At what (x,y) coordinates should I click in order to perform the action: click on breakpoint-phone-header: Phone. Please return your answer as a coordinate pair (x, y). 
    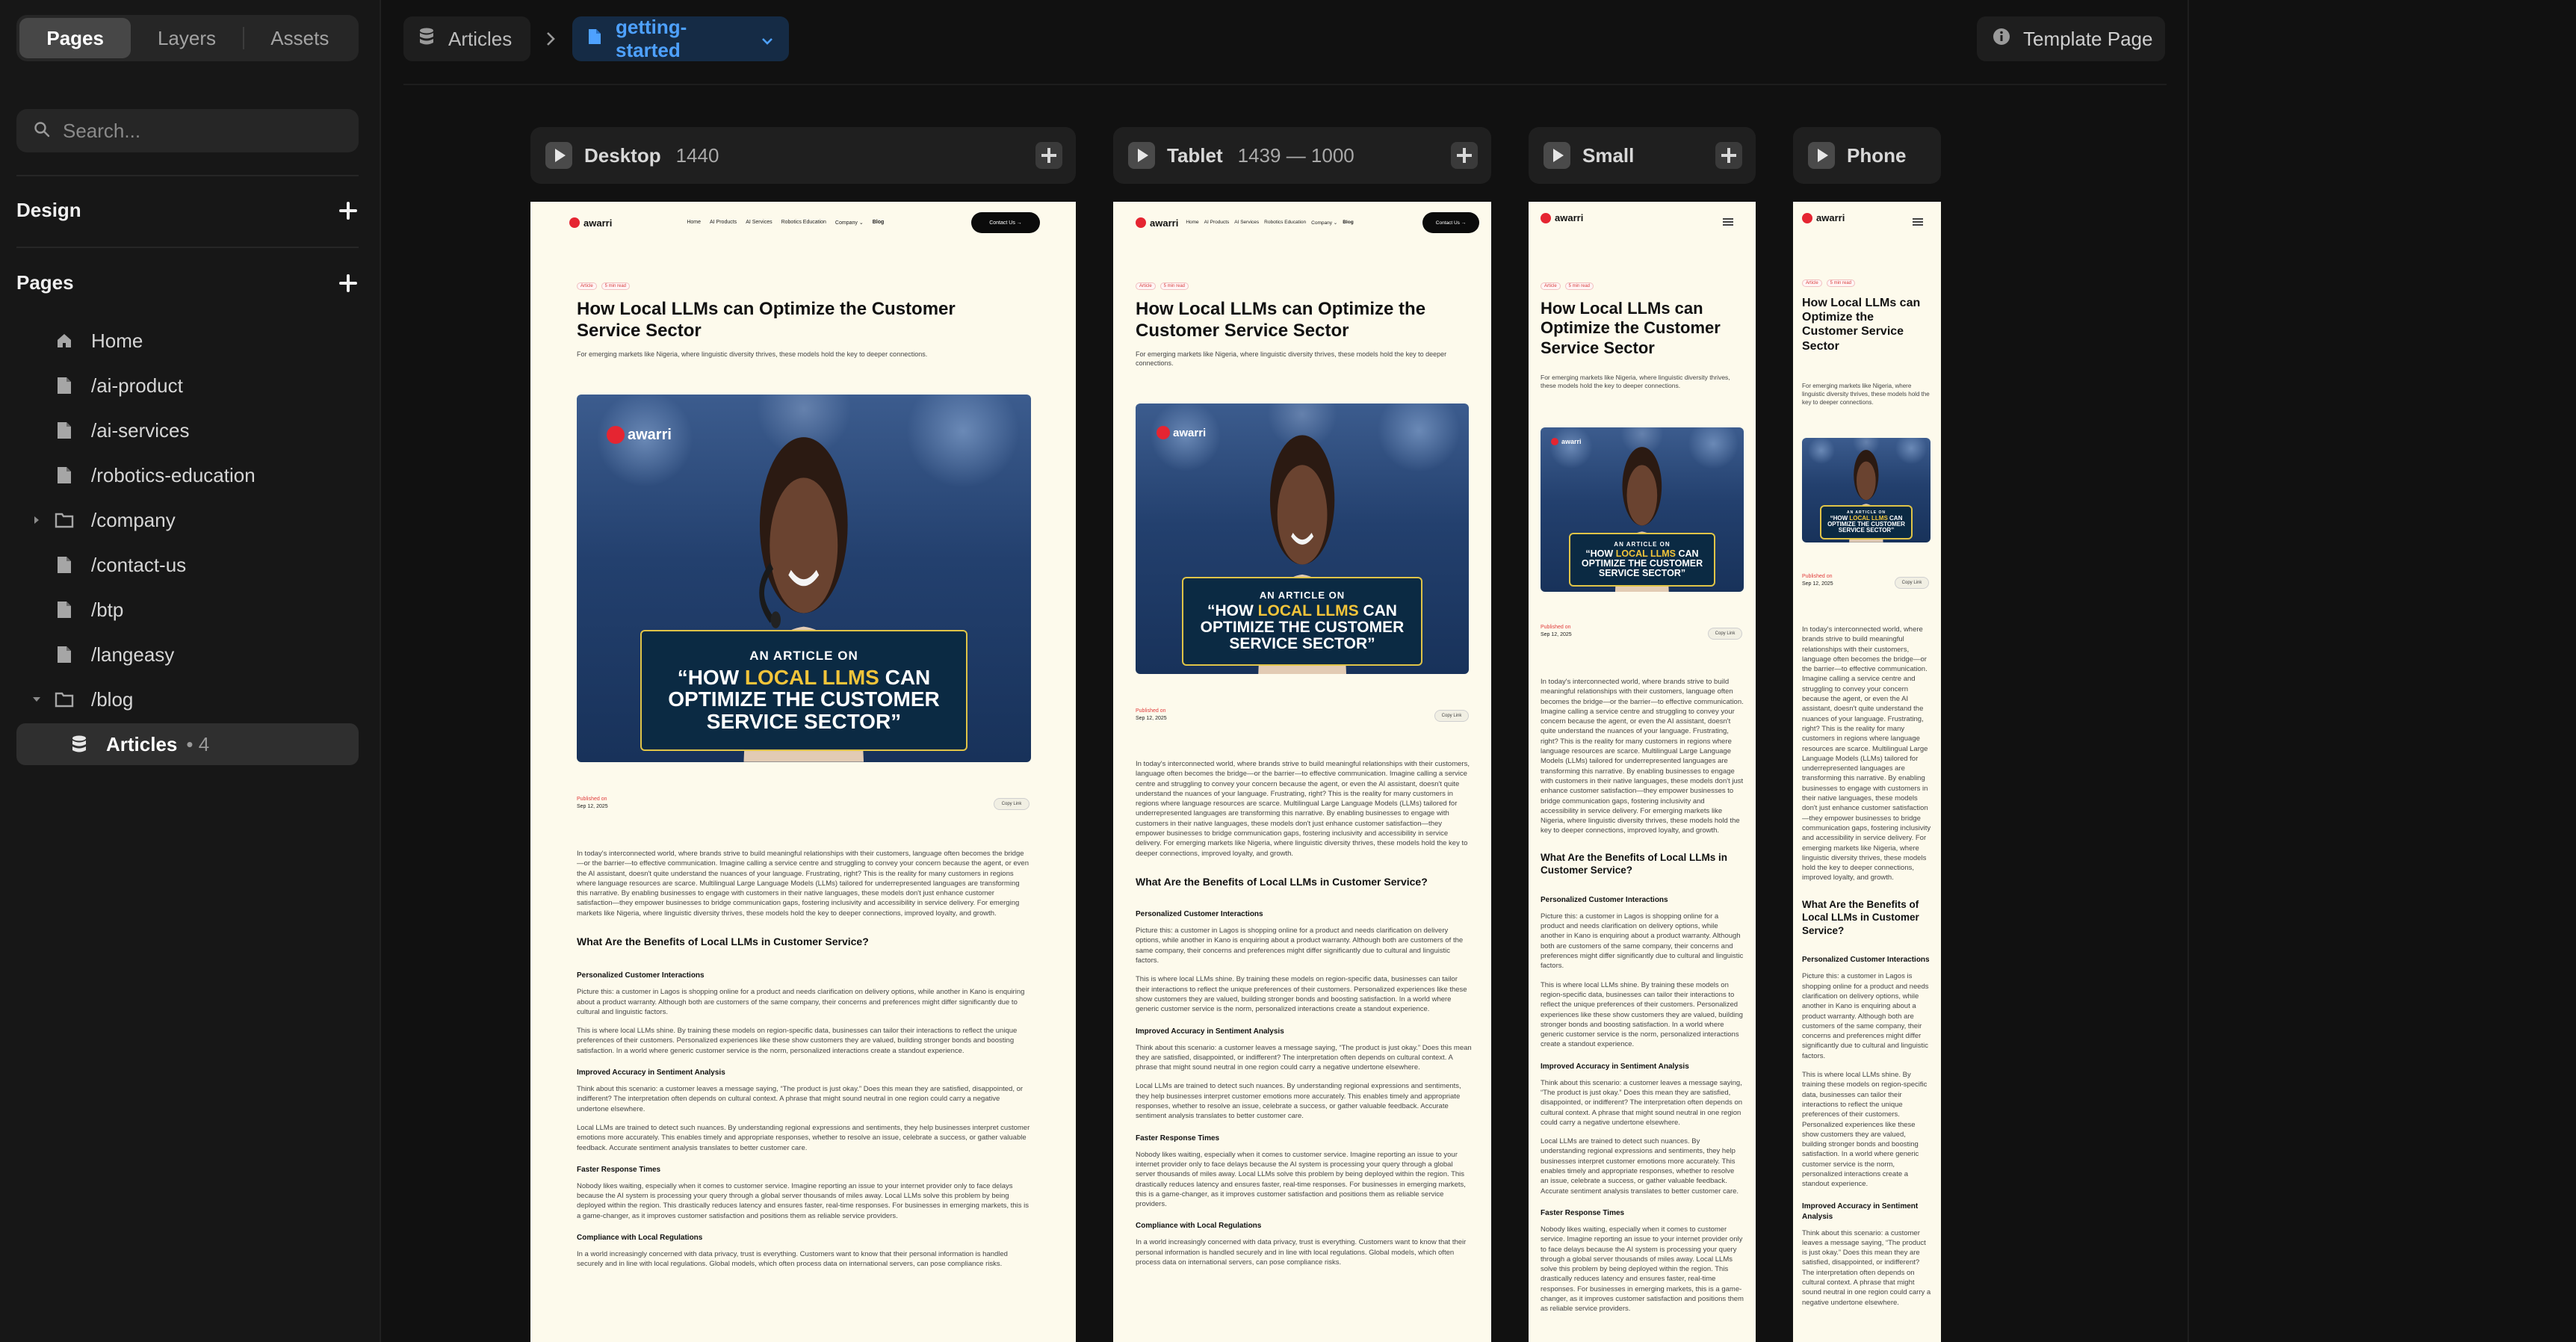
    Looking at the image, I should click on (1867, 155).